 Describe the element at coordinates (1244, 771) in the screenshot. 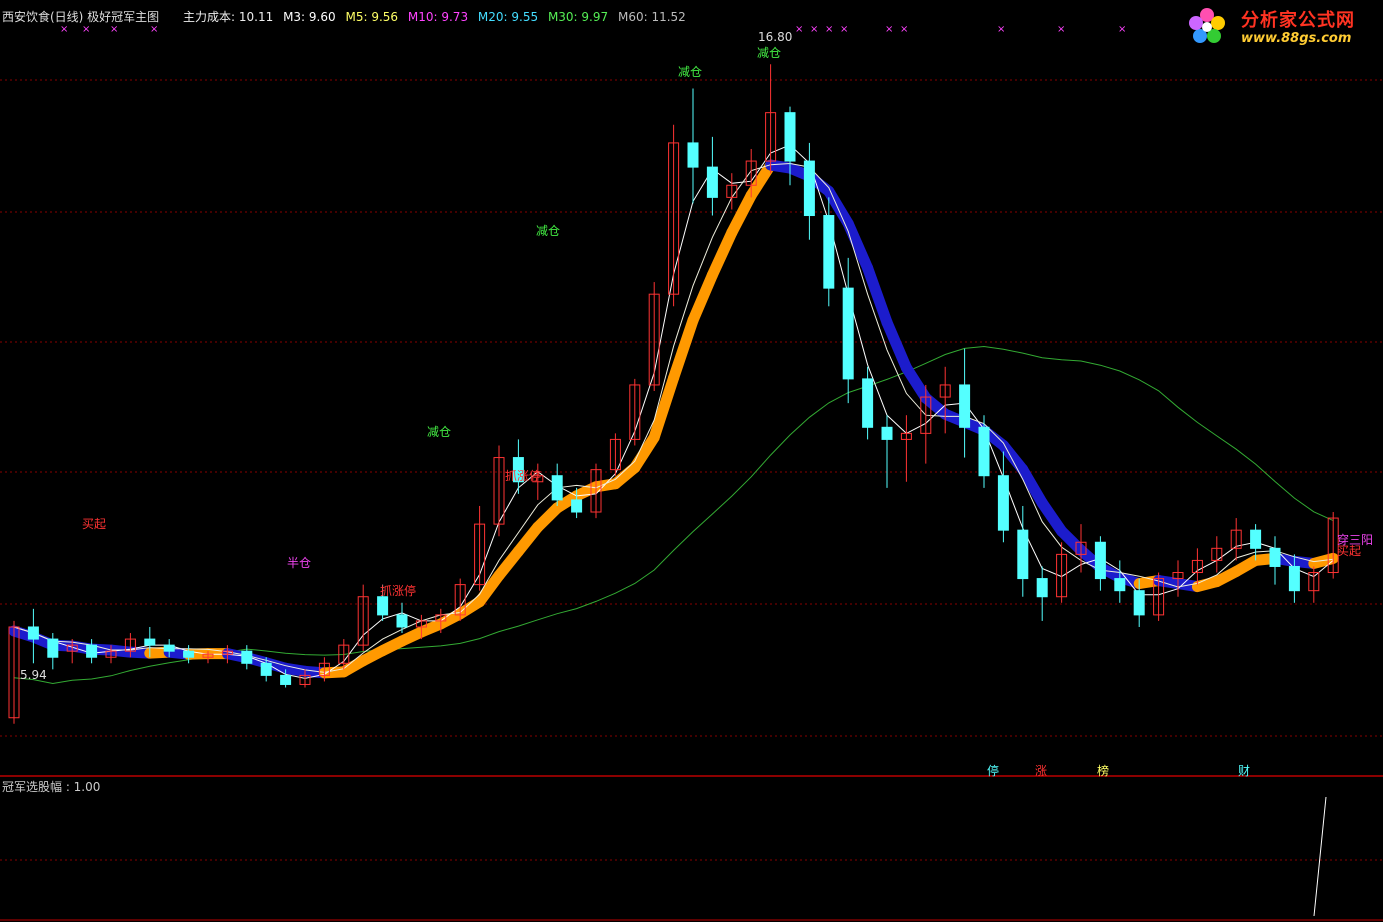

I see `bottom-tag-wealth: 财` at that location.